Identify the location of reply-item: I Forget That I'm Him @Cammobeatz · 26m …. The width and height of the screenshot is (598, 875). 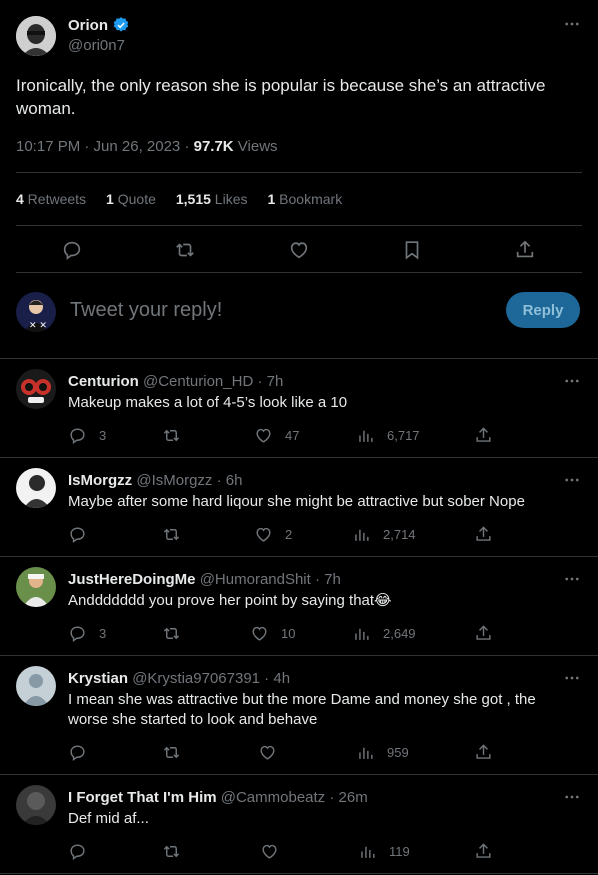
(299, 824).